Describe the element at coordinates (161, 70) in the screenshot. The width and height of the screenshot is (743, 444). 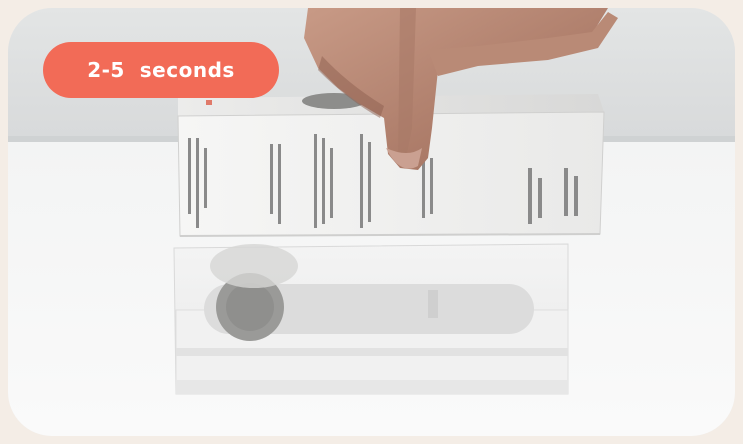
I see `duration-badge: 2-5 seconds` at that location.